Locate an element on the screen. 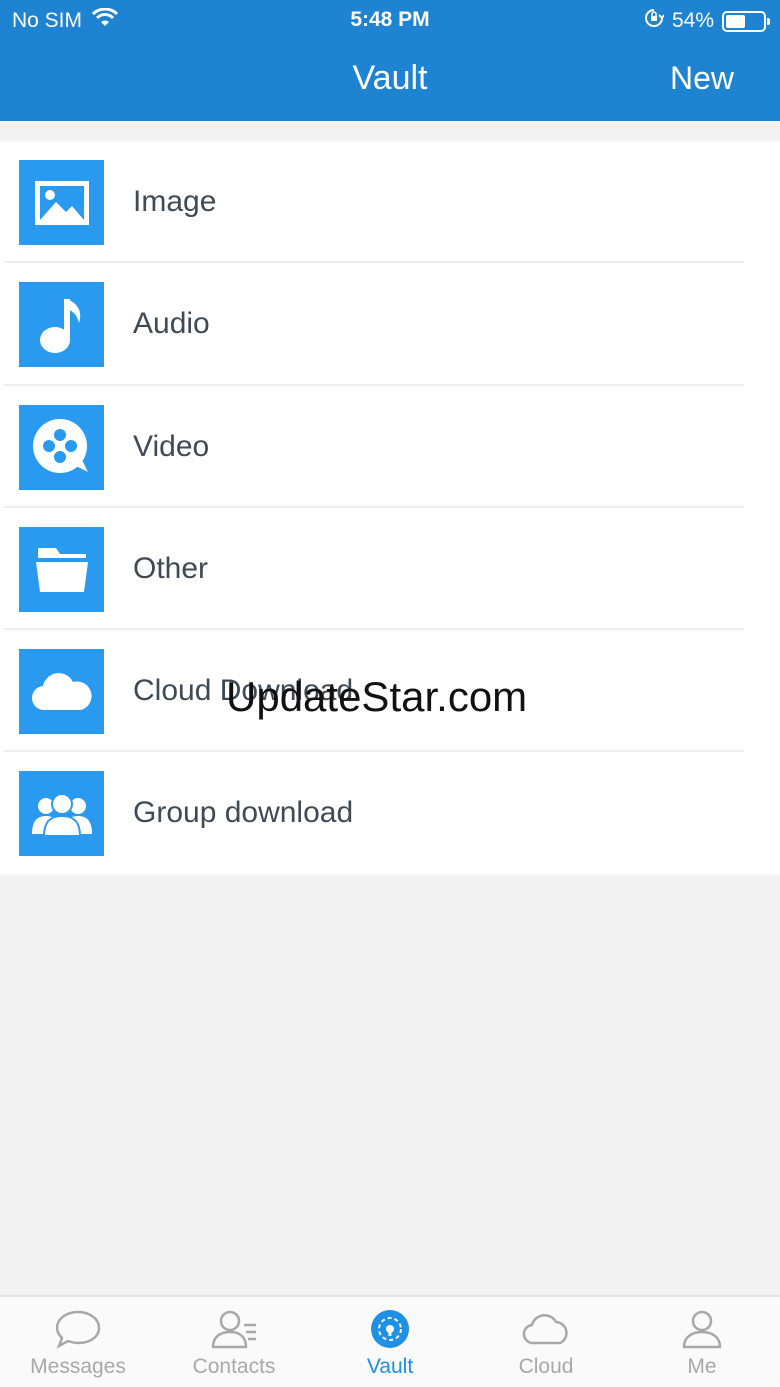  status-bar: No SIM 5:48 PM 54% is located at coordinates (390, 20).